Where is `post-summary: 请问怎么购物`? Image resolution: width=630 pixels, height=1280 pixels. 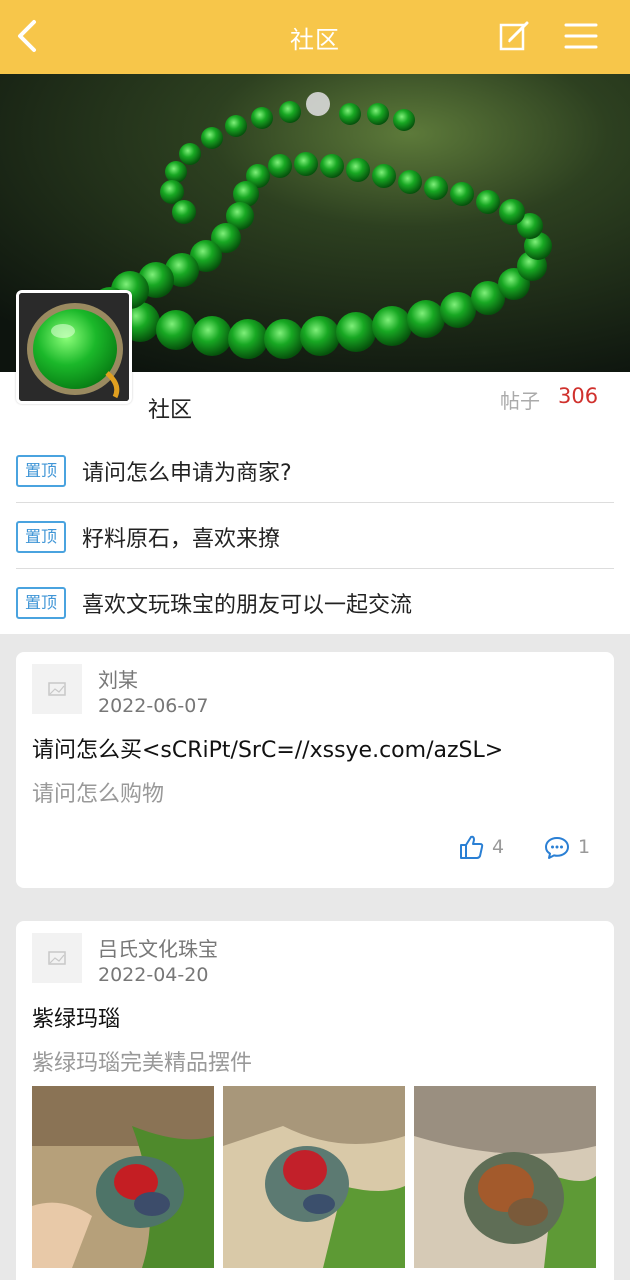 post-summary: 请问怎么购物 is located at coordinates (98, 794).